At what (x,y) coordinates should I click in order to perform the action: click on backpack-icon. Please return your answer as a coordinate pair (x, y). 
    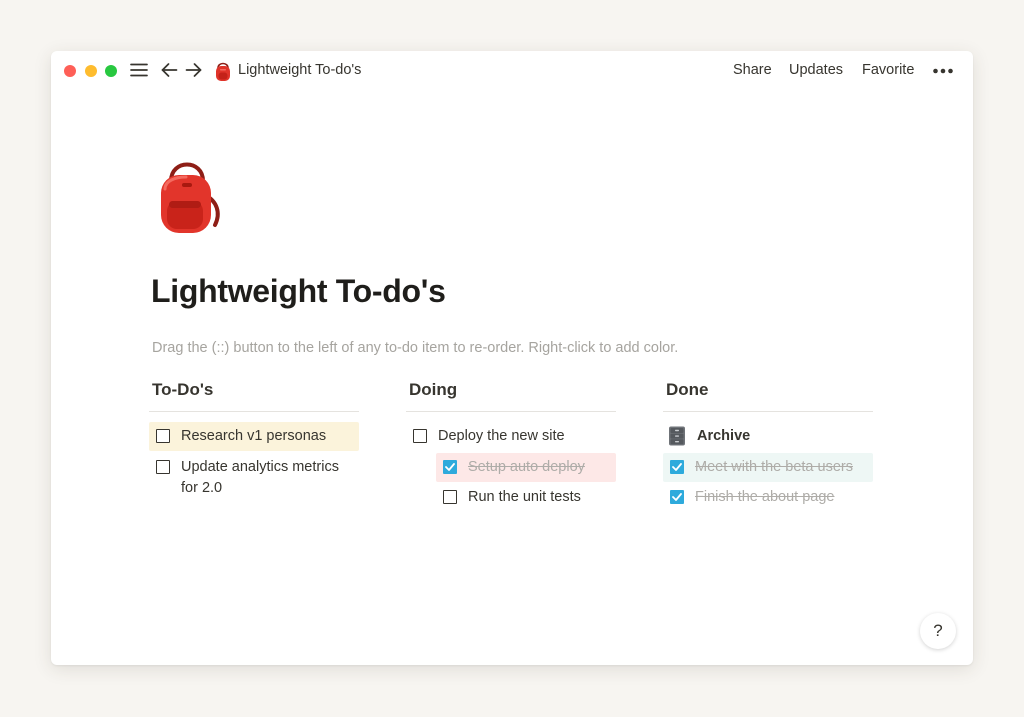
    Looking at the image, I should click on (223, 71).